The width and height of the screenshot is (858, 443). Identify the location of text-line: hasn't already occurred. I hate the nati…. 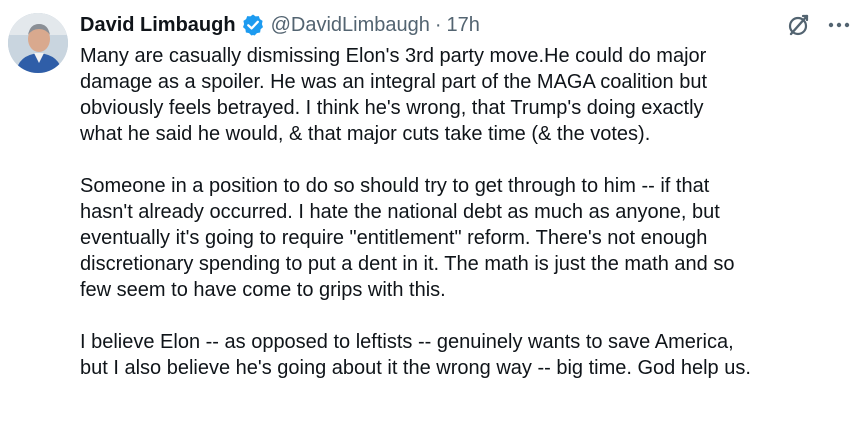
(400, 212).